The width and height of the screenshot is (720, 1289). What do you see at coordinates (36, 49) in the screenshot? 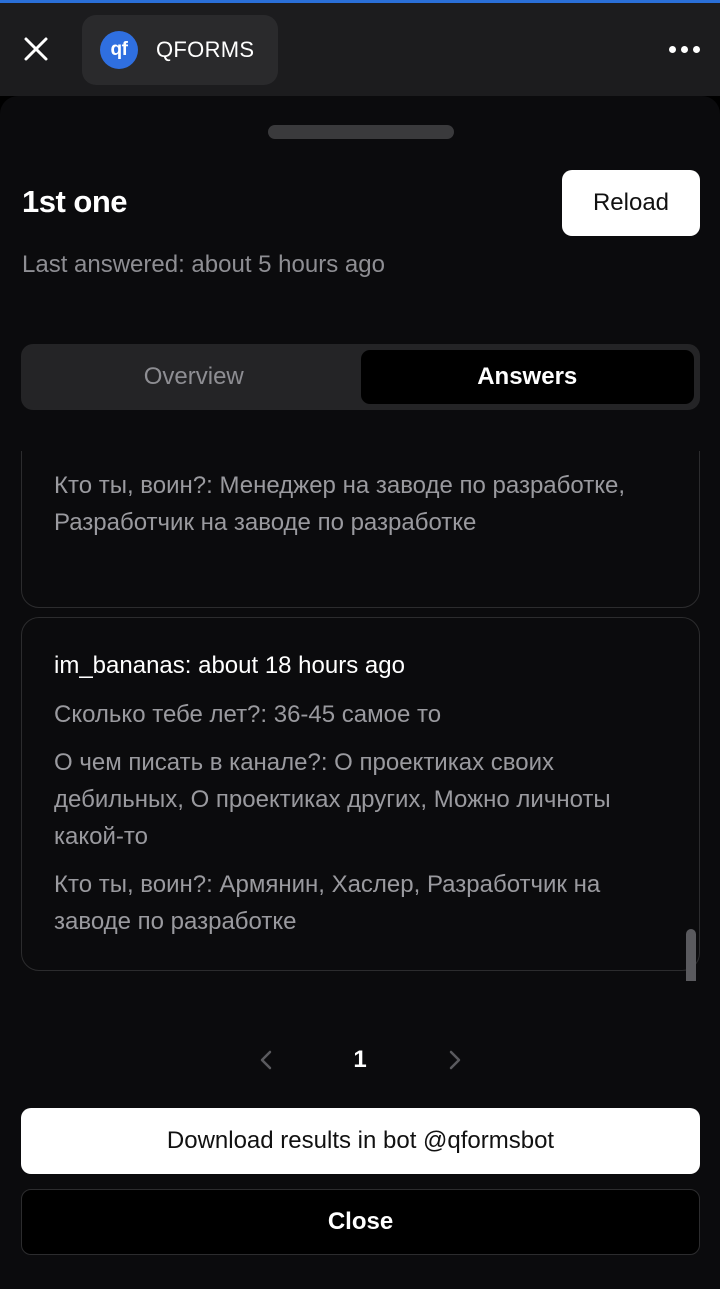
I see `close-icon` at bounding box center [36, 49].